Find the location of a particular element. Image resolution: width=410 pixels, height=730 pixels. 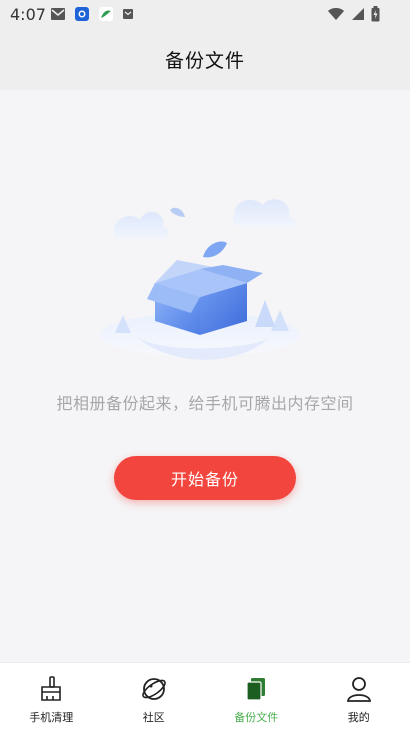

start-backup-button: 开始备份 is located at coordinates (205, 478).